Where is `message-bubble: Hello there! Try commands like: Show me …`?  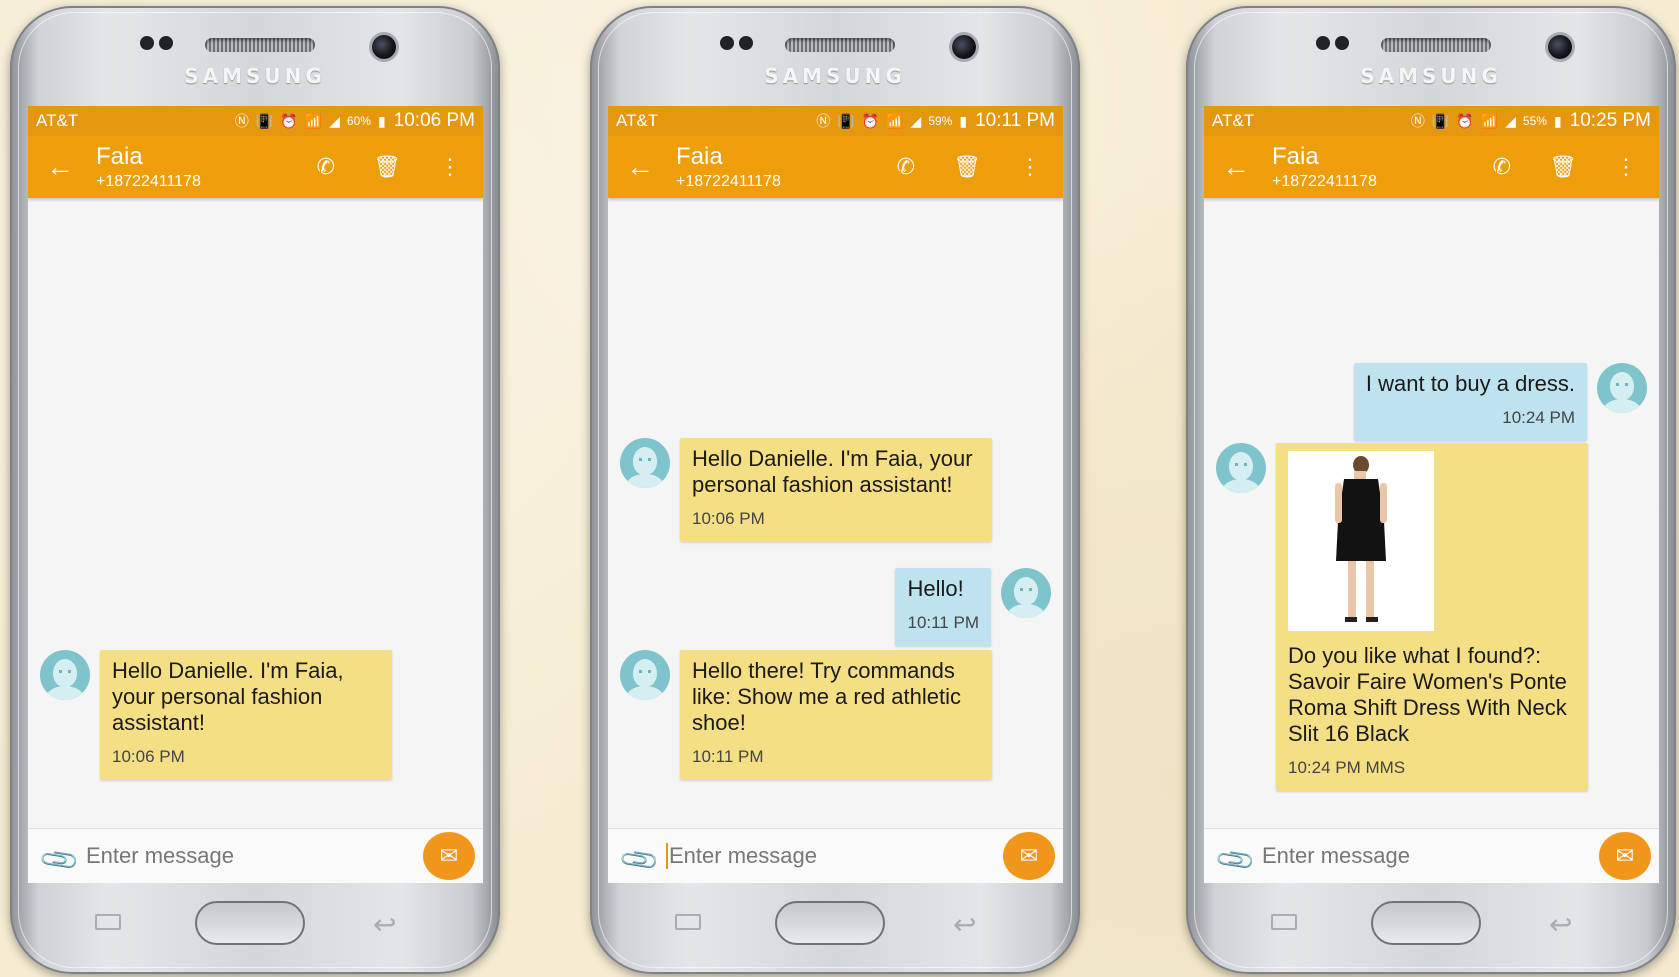
message-bubble: Hello there! Try commands like: Show me … is located at coordinates (836, 715).